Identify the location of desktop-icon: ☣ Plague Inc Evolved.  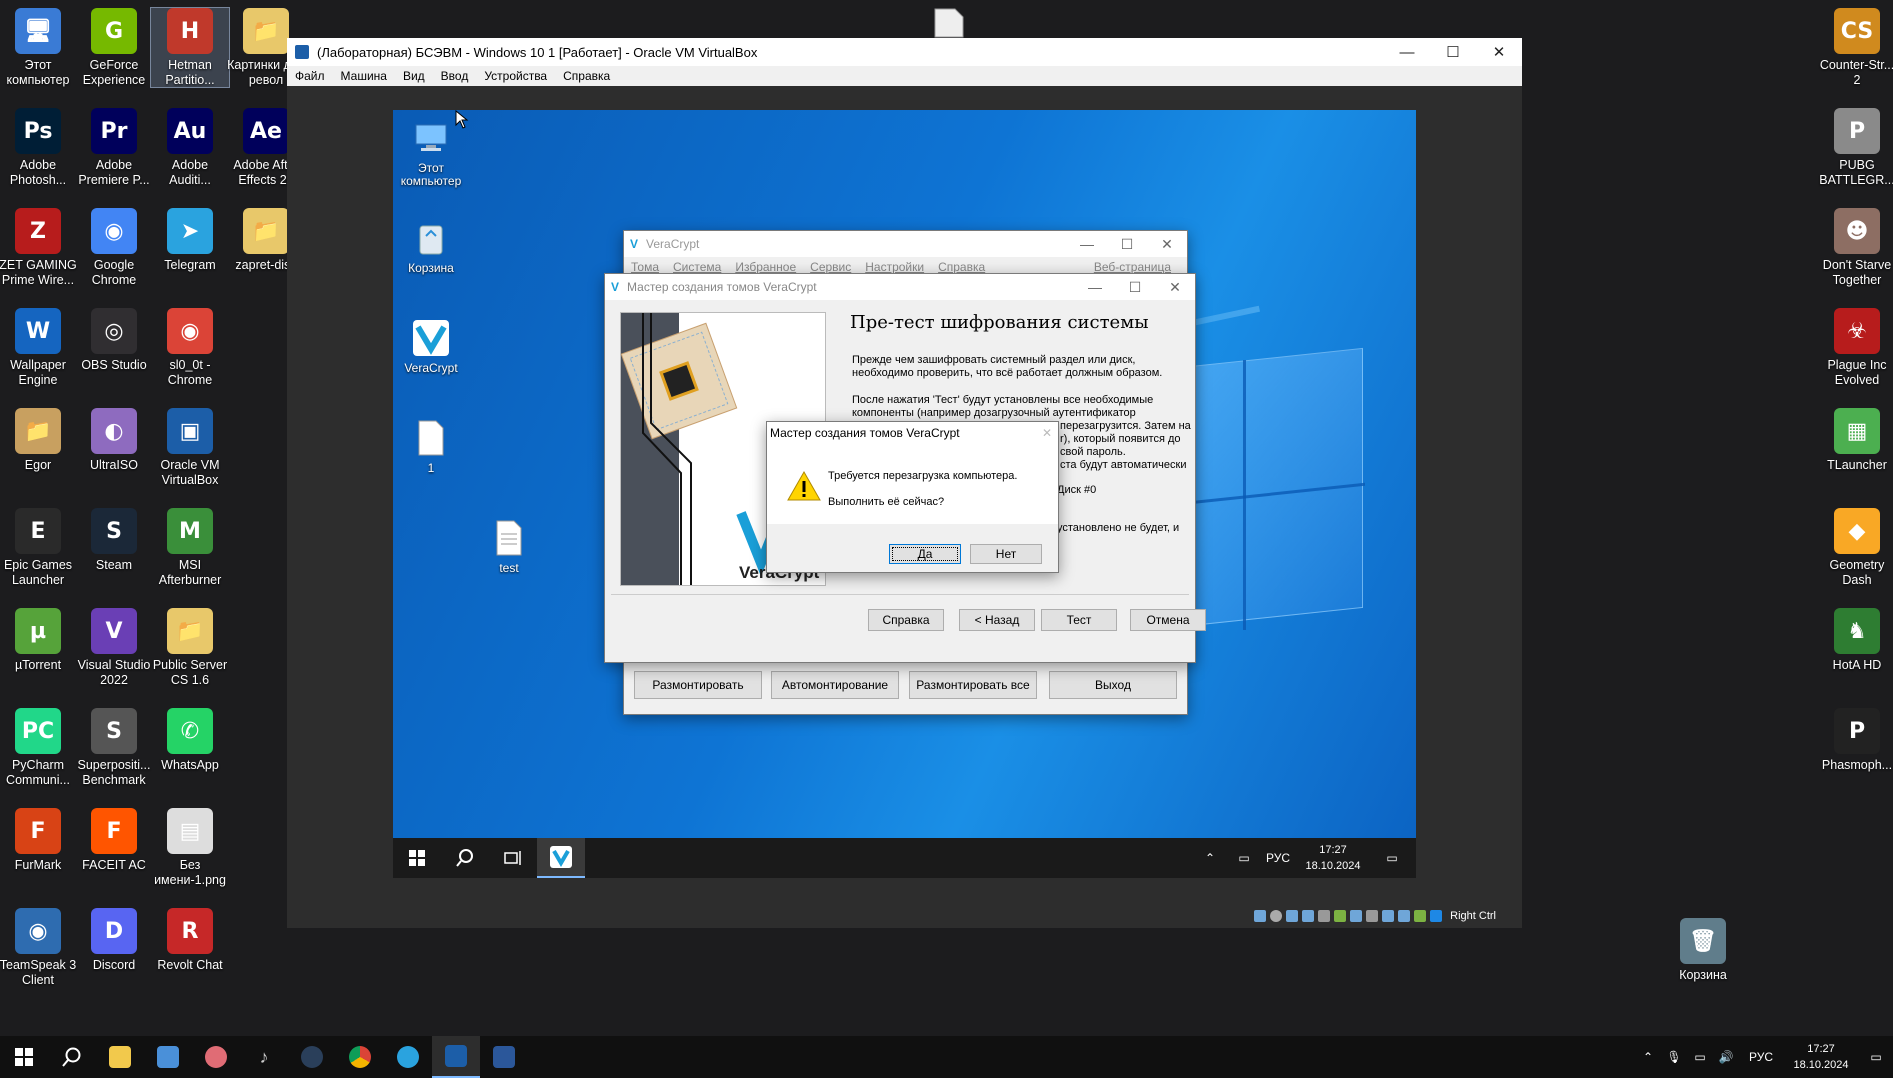
(1855, 347).